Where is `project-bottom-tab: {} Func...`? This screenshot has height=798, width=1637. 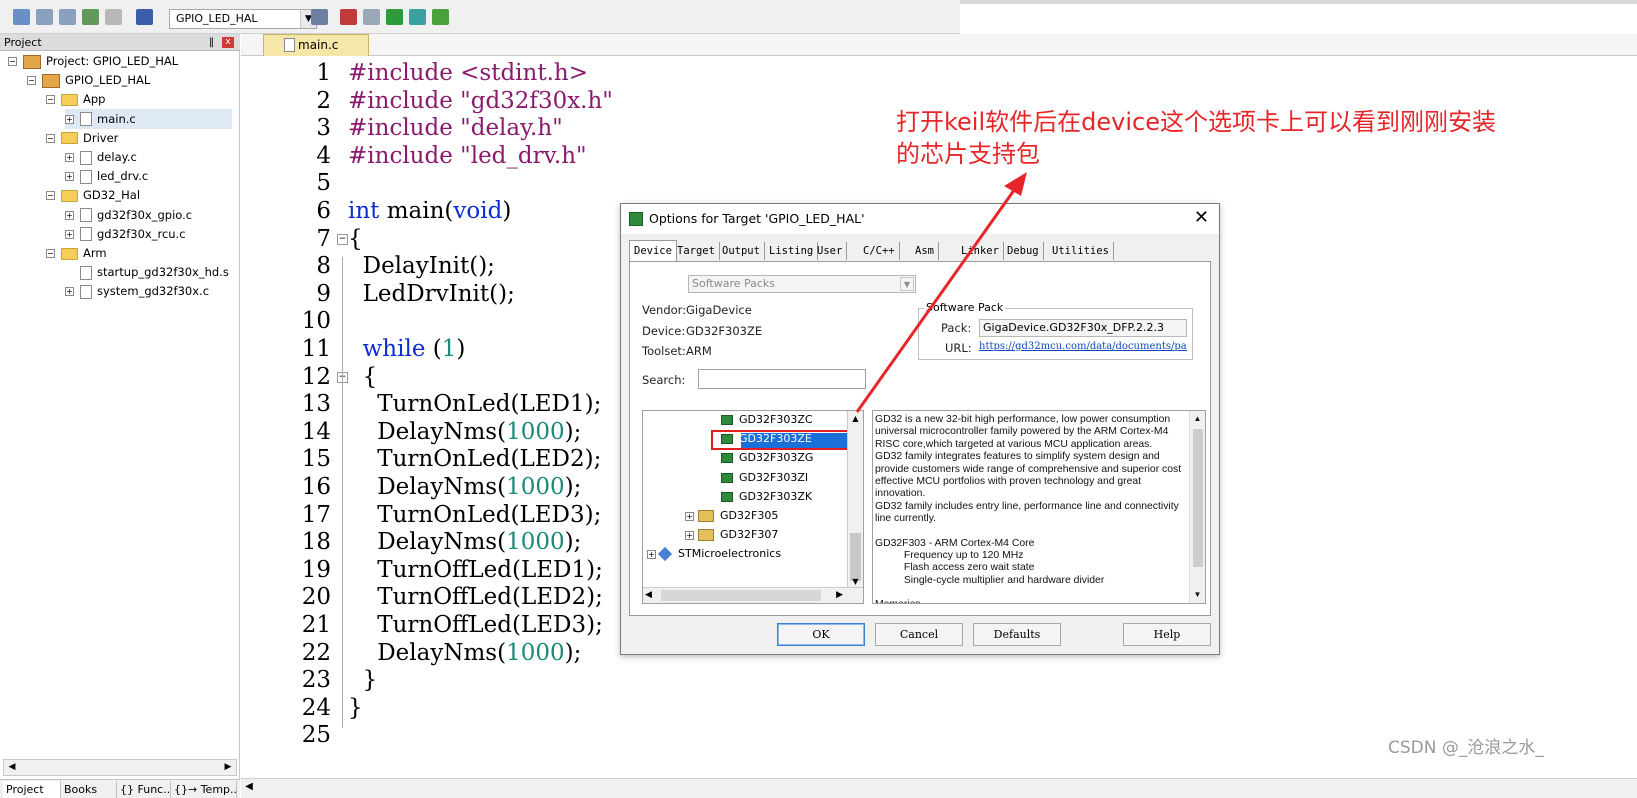 project-bottom-tab: {} Func... is located at coordinates (144, 789).